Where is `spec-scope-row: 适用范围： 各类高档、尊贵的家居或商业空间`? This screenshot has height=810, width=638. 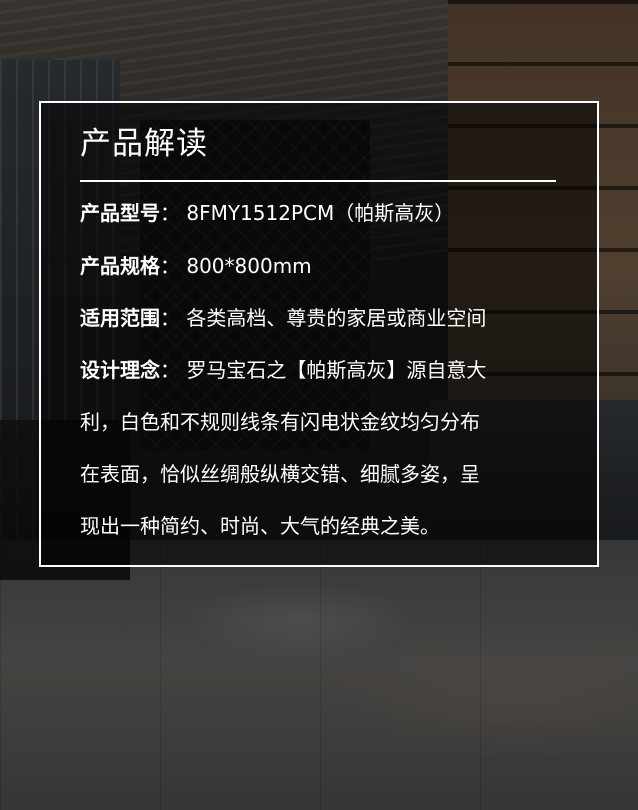
spec-scope-row: 适用范围： 各类高档、尊贵的家居或商业空间 is located at coordinates (283, 316).